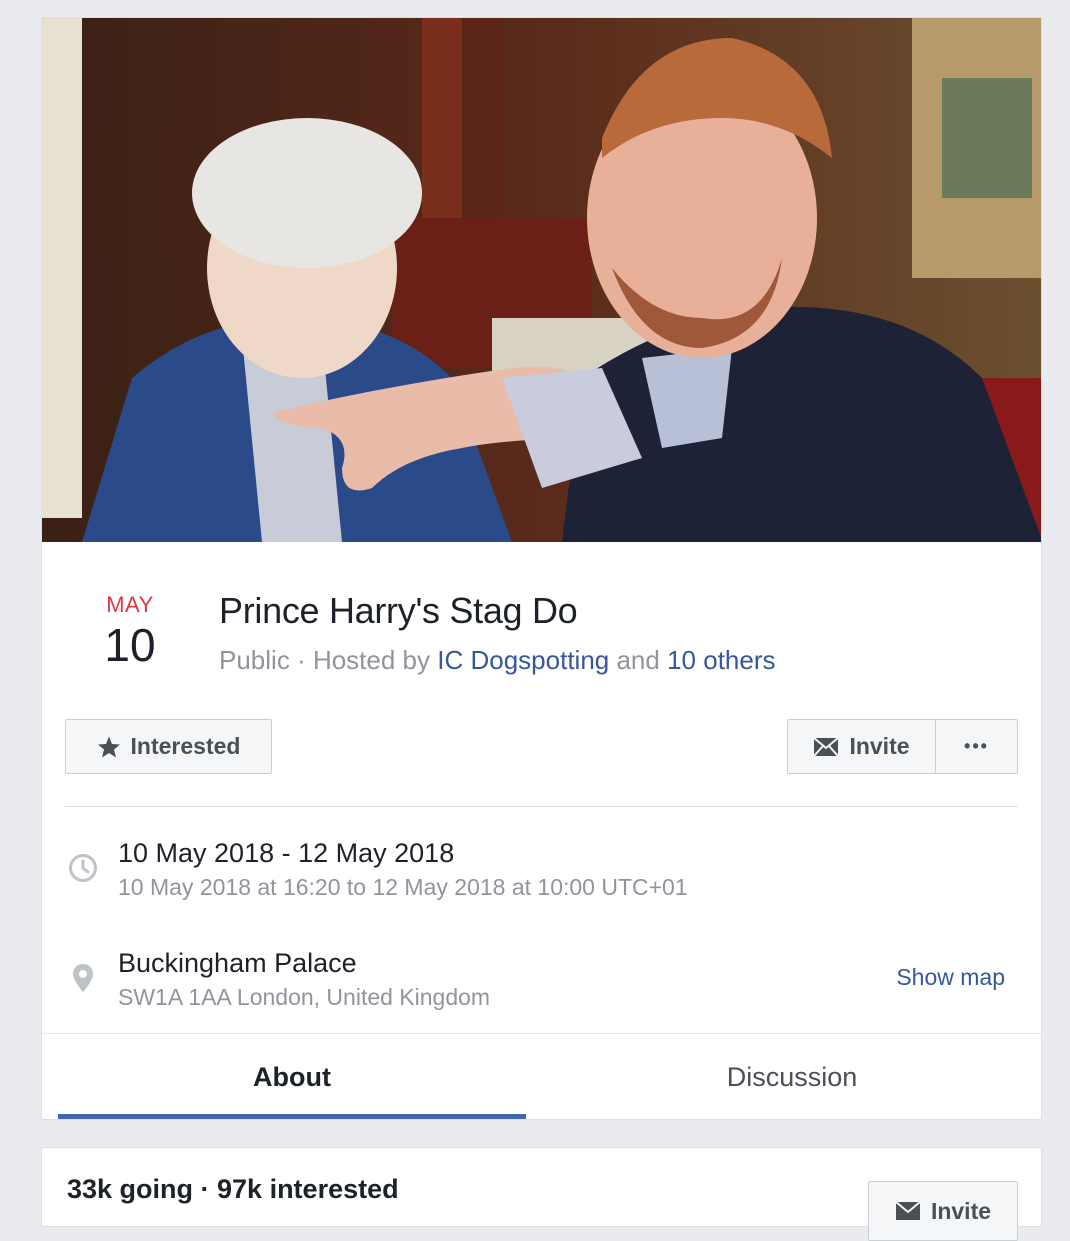 The height and width of the screenshot is (1241, 1070). I want to click on event-location-name: Buckingham Palace, so click(237, 963).